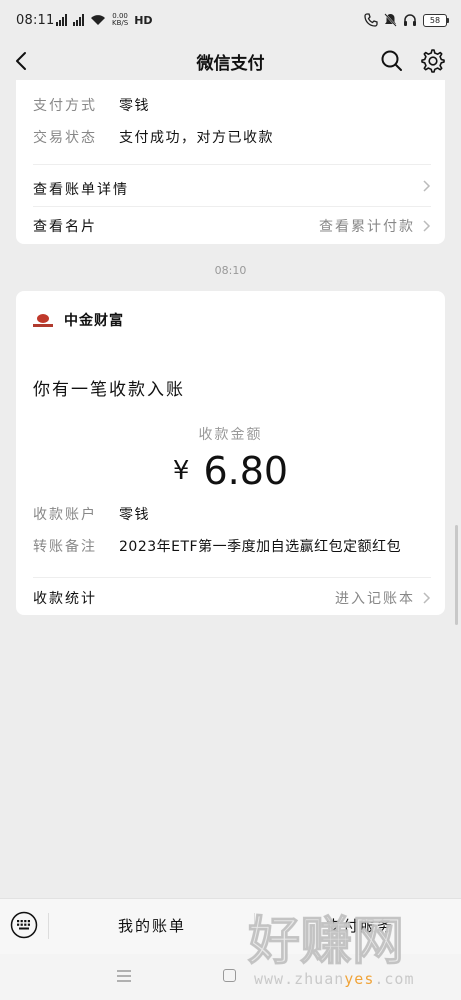 This screenshot has width=461, height=1000. I want to click on mute-bell-icon, so click(390, 20).